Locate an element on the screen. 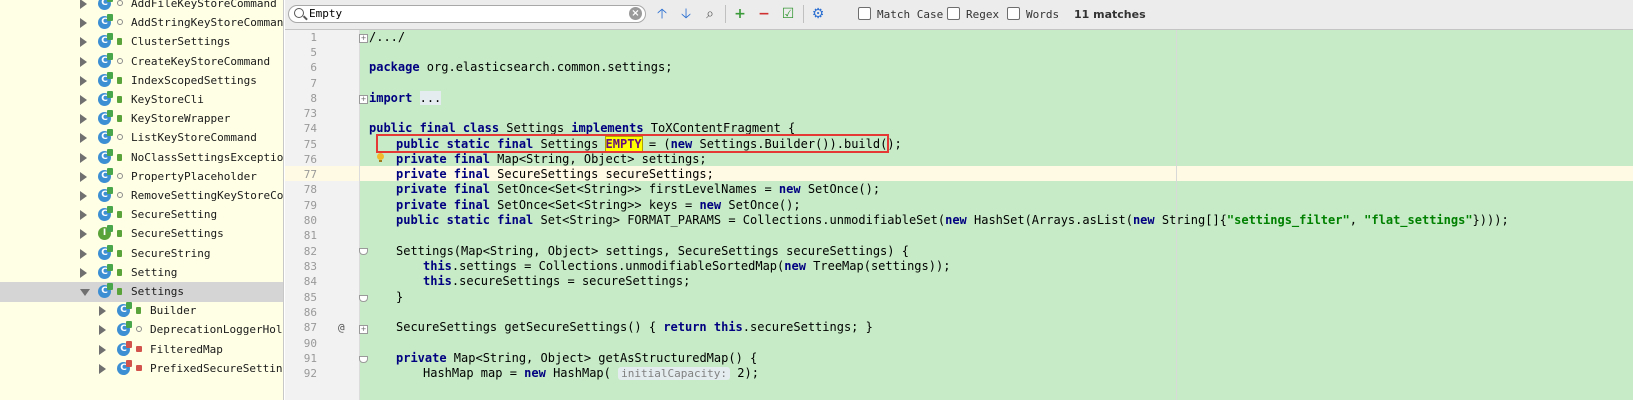  search-box: × is located at coordinates (467, 14).